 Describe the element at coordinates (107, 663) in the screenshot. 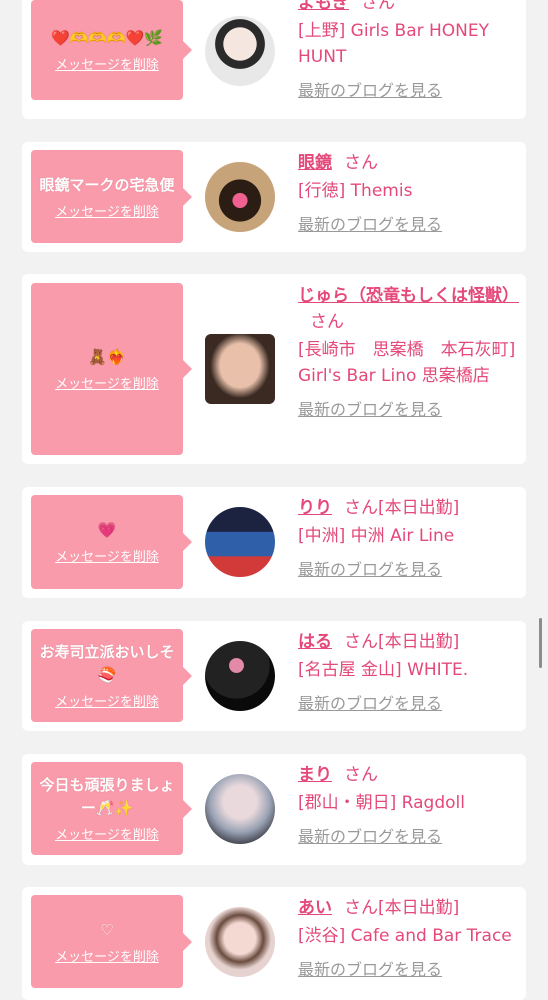

I see `message-text: お寿司立派おいしそ🍣` at that location.